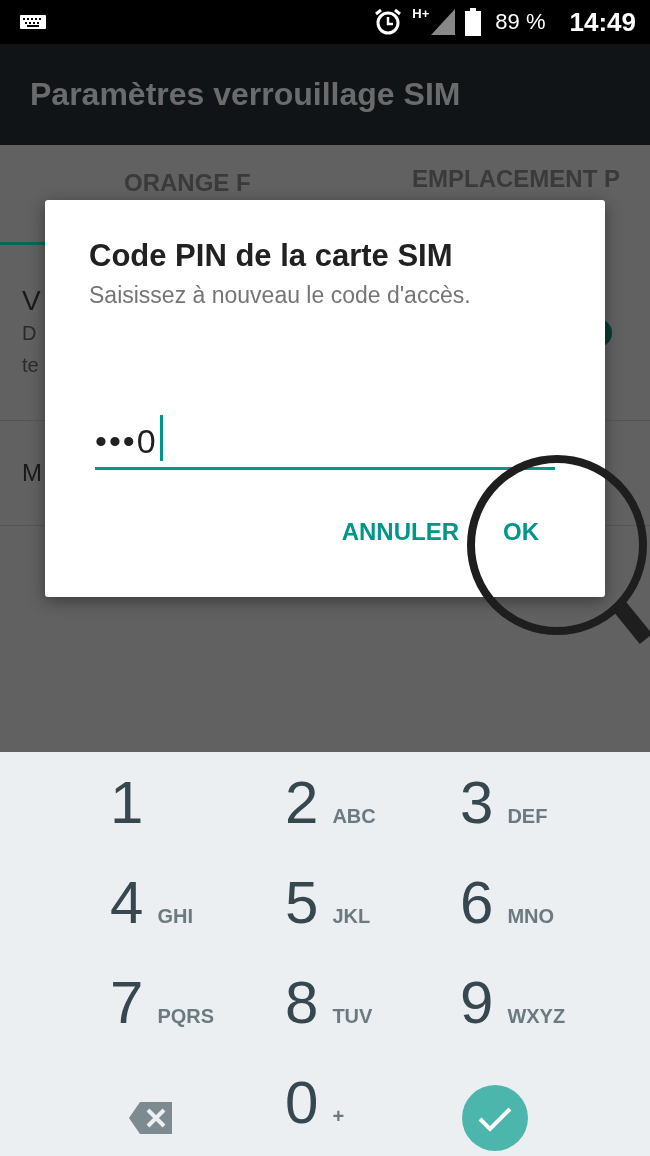 The height and width of the screenshot is (1156, 650). What do you see at coordinates (400, 532) in the screenshot?
I see `dialog-button: ANNULER` at bounding box center [400, 532].